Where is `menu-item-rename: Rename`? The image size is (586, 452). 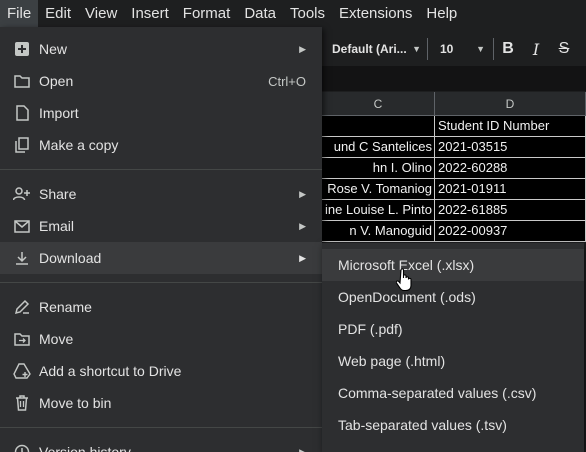 menu-item-rename: Rename is located at coordinates (161, 307).